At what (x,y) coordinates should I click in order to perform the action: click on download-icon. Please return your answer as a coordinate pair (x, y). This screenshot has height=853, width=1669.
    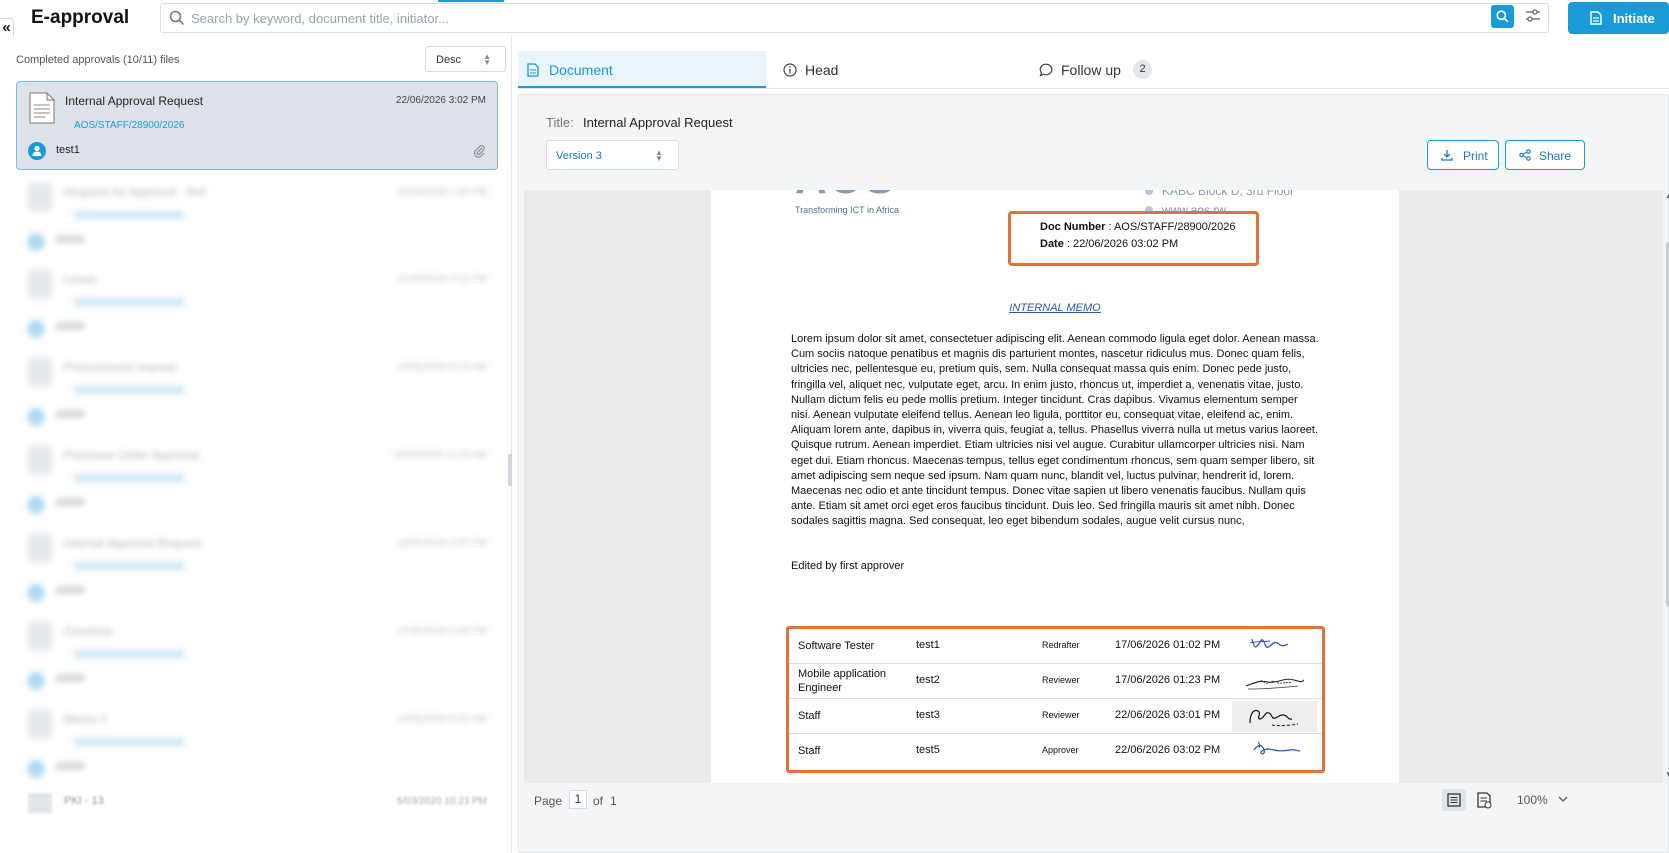
    Looking at the image, I should click on (1447, 155).